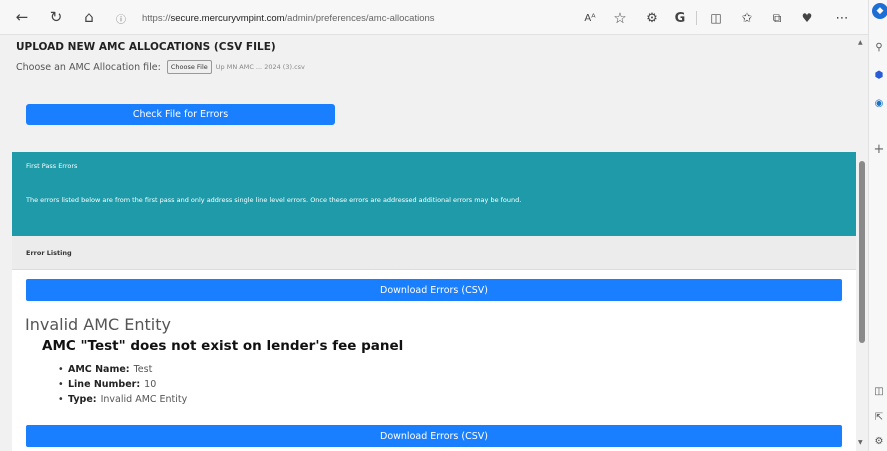  Describe the element at coordinates (49, 253) in the screenshot. I see `error-listing-title: Error Listing` at that location.